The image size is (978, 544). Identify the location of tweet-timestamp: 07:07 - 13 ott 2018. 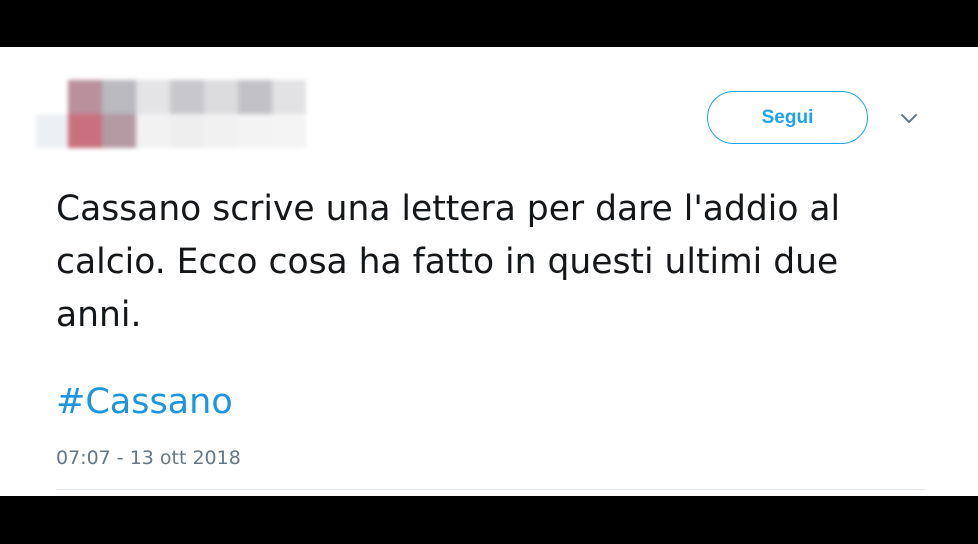
(148, 458).